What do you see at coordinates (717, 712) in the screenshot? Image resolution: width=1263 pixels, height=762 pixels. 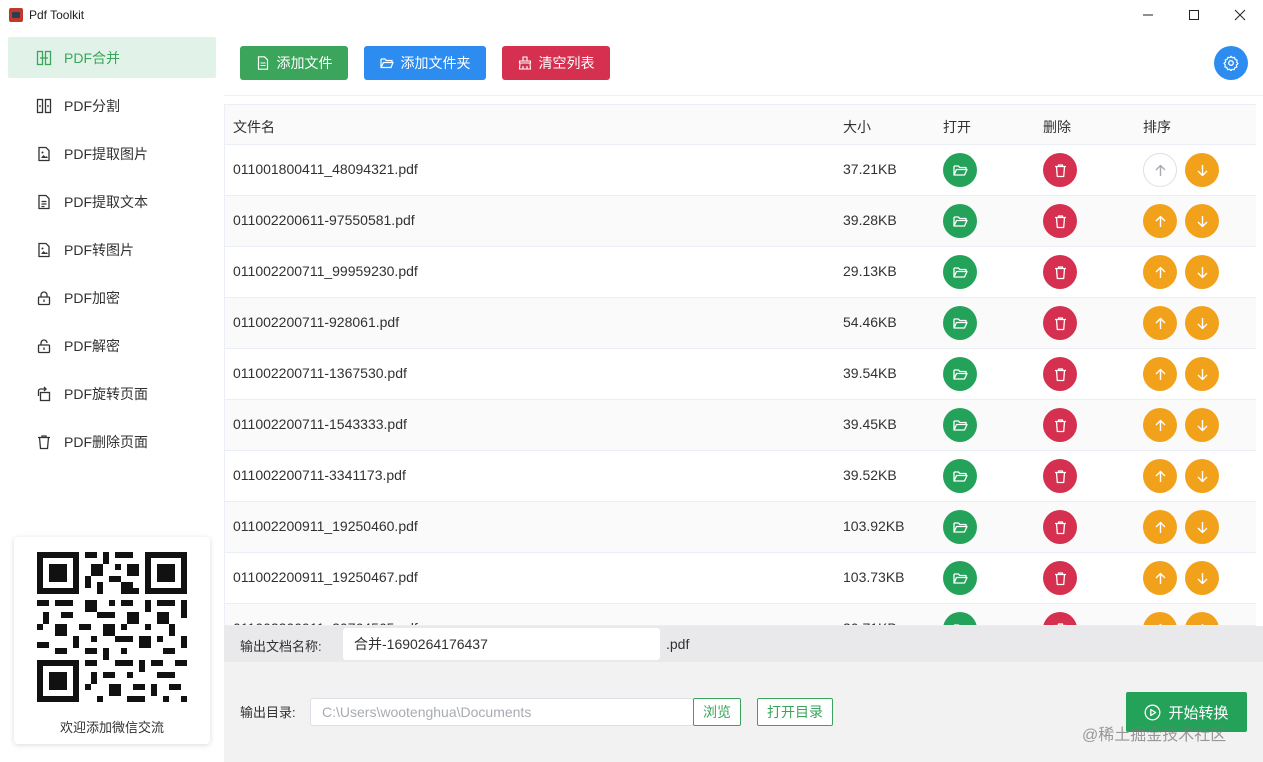 I see `browse-button: 浏览` at bounding box center [717, 712].